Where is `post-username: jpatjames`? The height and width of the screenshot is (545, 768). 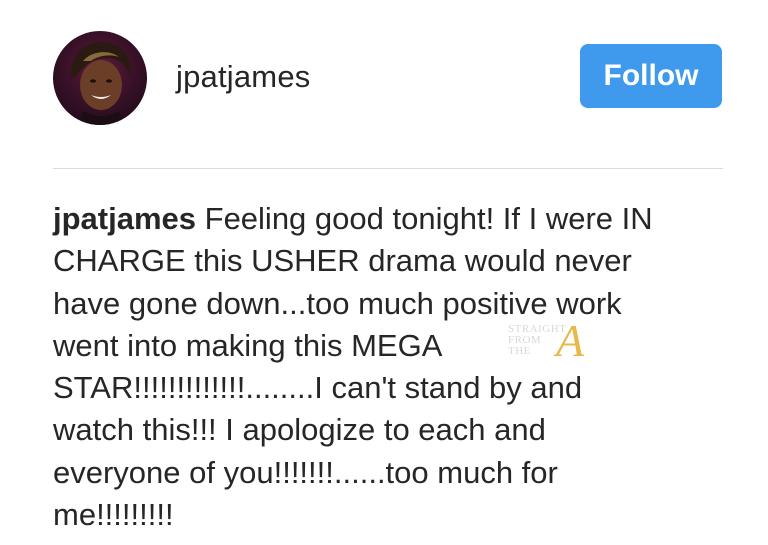 post-username: jpatjames is located at coordinates (243, 77).